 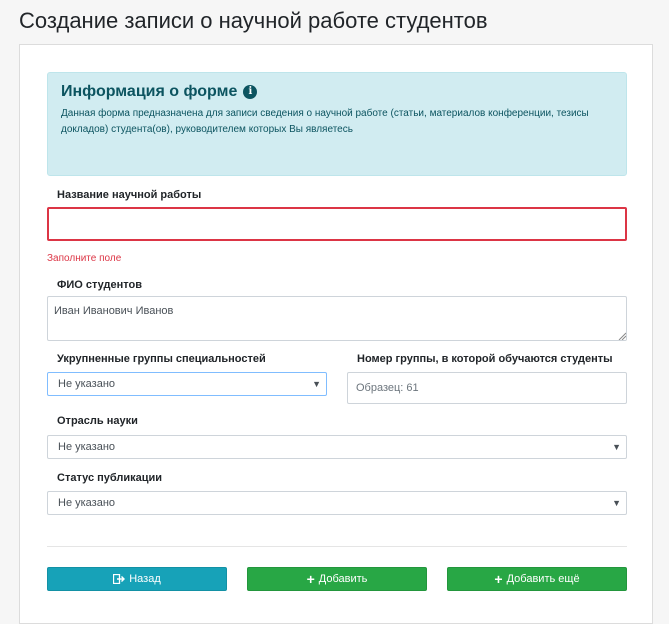 What do you see at coordinates (337, 503) in the screenshot?
I see `publication-status-select: Не указано ▼` at bounding box center [337, 503].